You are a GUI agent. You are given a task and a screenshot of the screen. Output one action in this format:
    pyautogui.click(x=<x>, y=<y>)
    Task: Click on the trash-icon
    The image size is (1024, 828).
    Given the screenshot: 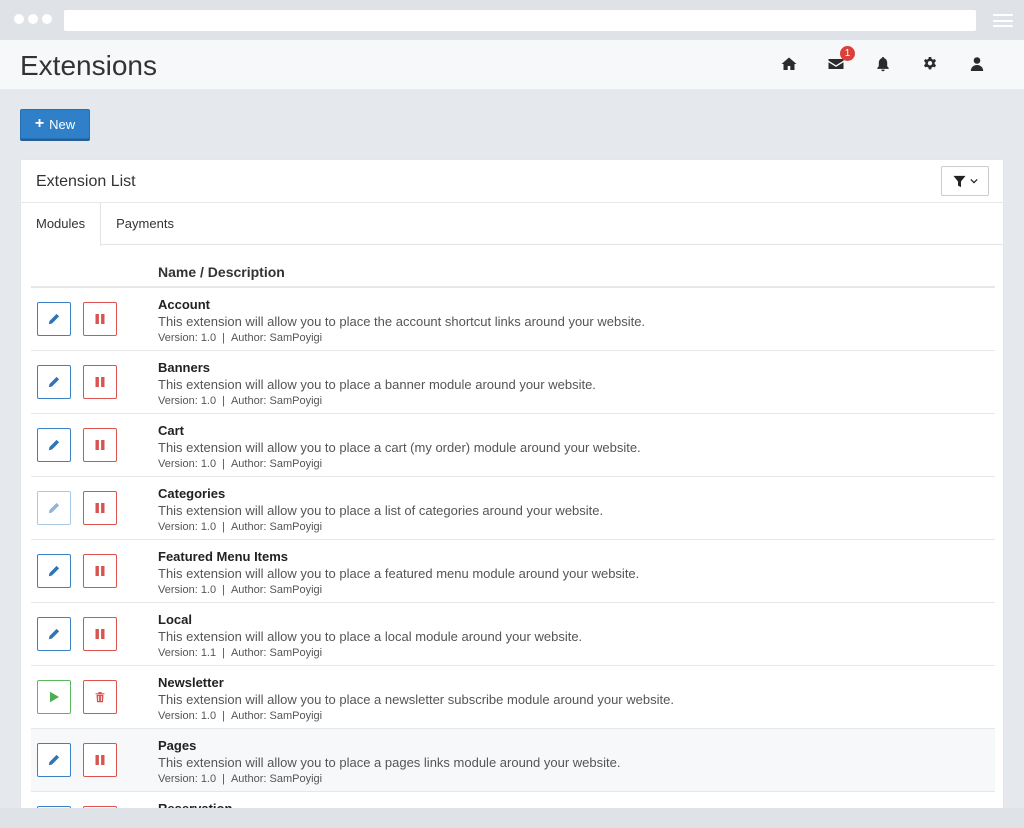 What is the action you would take?
    pyautogui.click(x=100, y=697)
    